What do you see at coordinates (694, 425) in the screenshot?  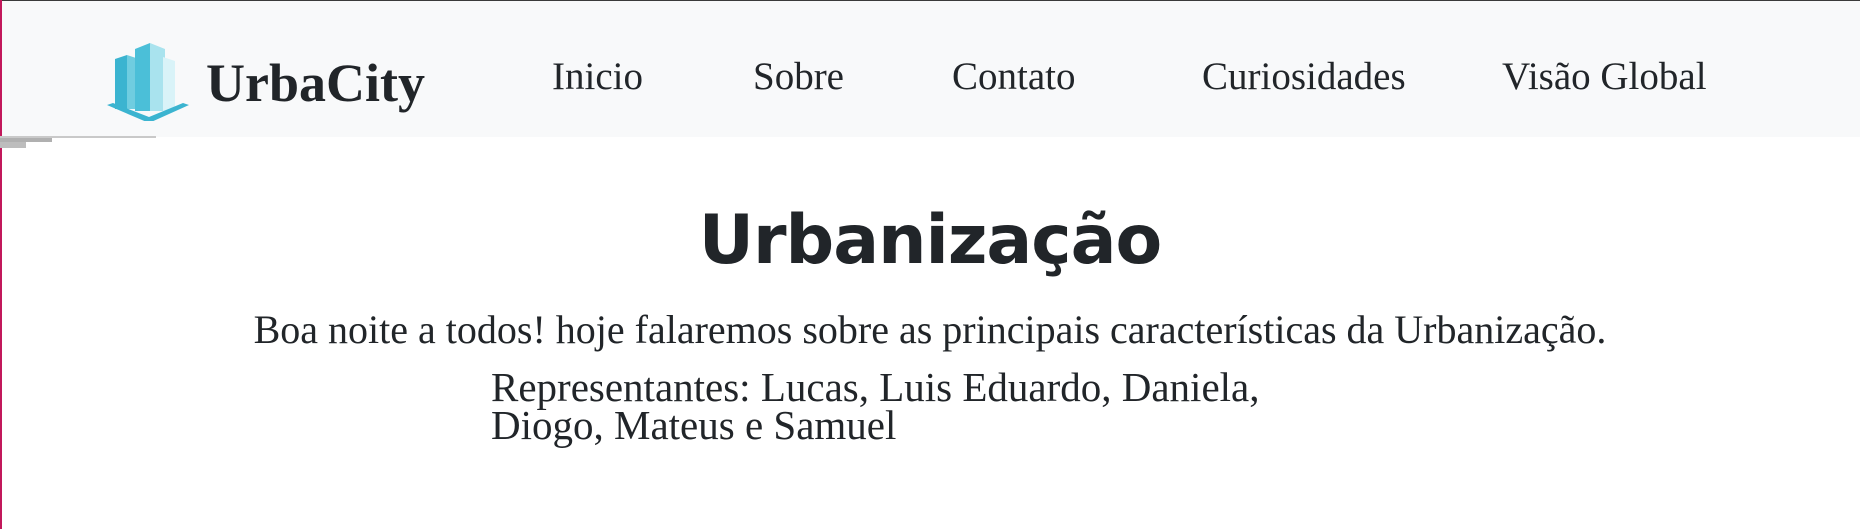 I see `representatives-line: Diogo, Mateus e Samuel` at bounding box center [694, 425].